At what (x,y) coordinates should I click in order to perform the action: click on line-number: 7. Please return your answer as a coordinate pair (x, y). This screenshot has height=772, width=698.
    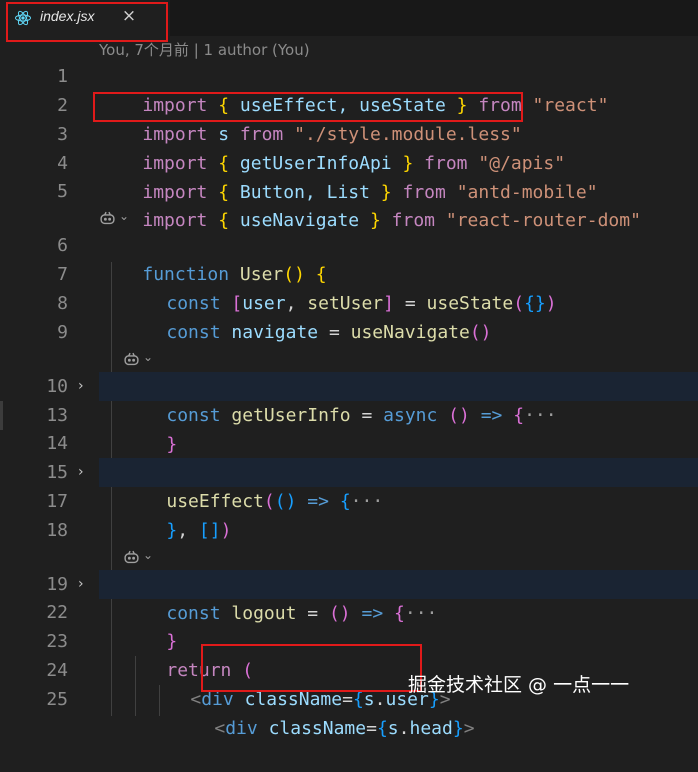
    Looking at the image, I should click on (62, 274).